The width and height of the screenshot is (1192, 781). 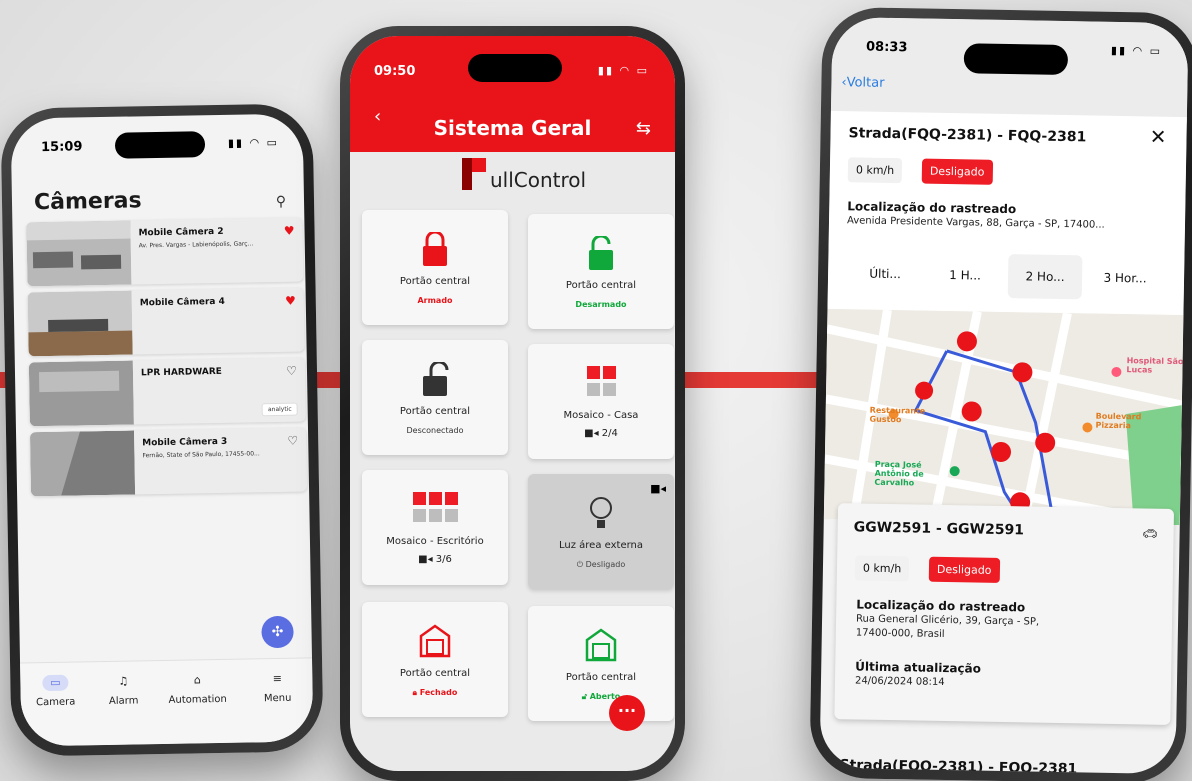 I want to click on power-icon: ⏻, so click(x=580, y=564).